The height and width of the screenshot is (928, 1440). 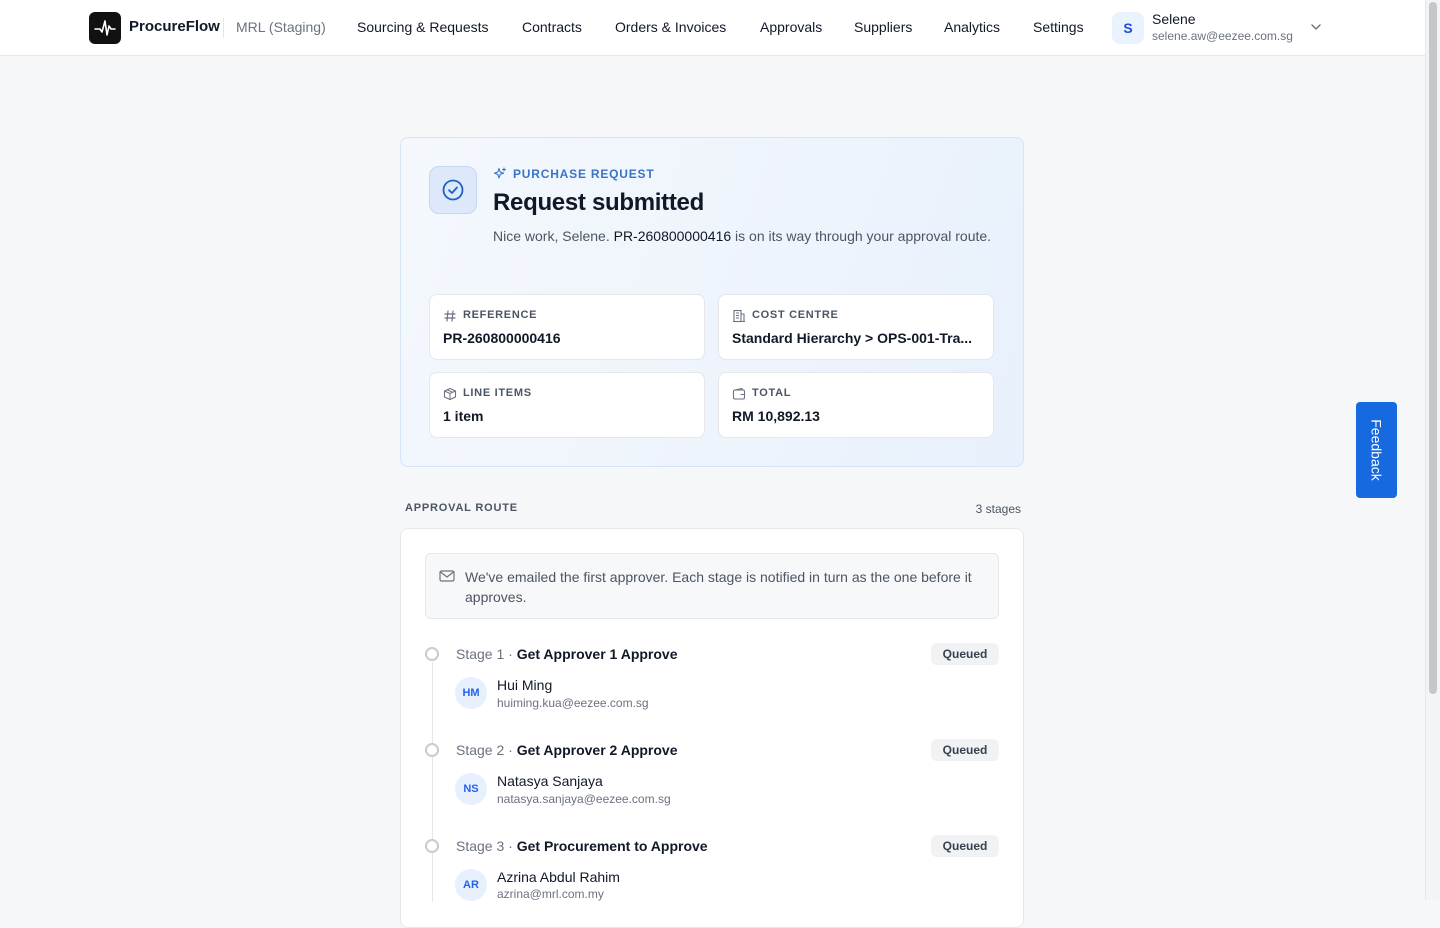 I want to click on reference-card: REFERENCE PR-260800000416, so click(x=567, y=327).